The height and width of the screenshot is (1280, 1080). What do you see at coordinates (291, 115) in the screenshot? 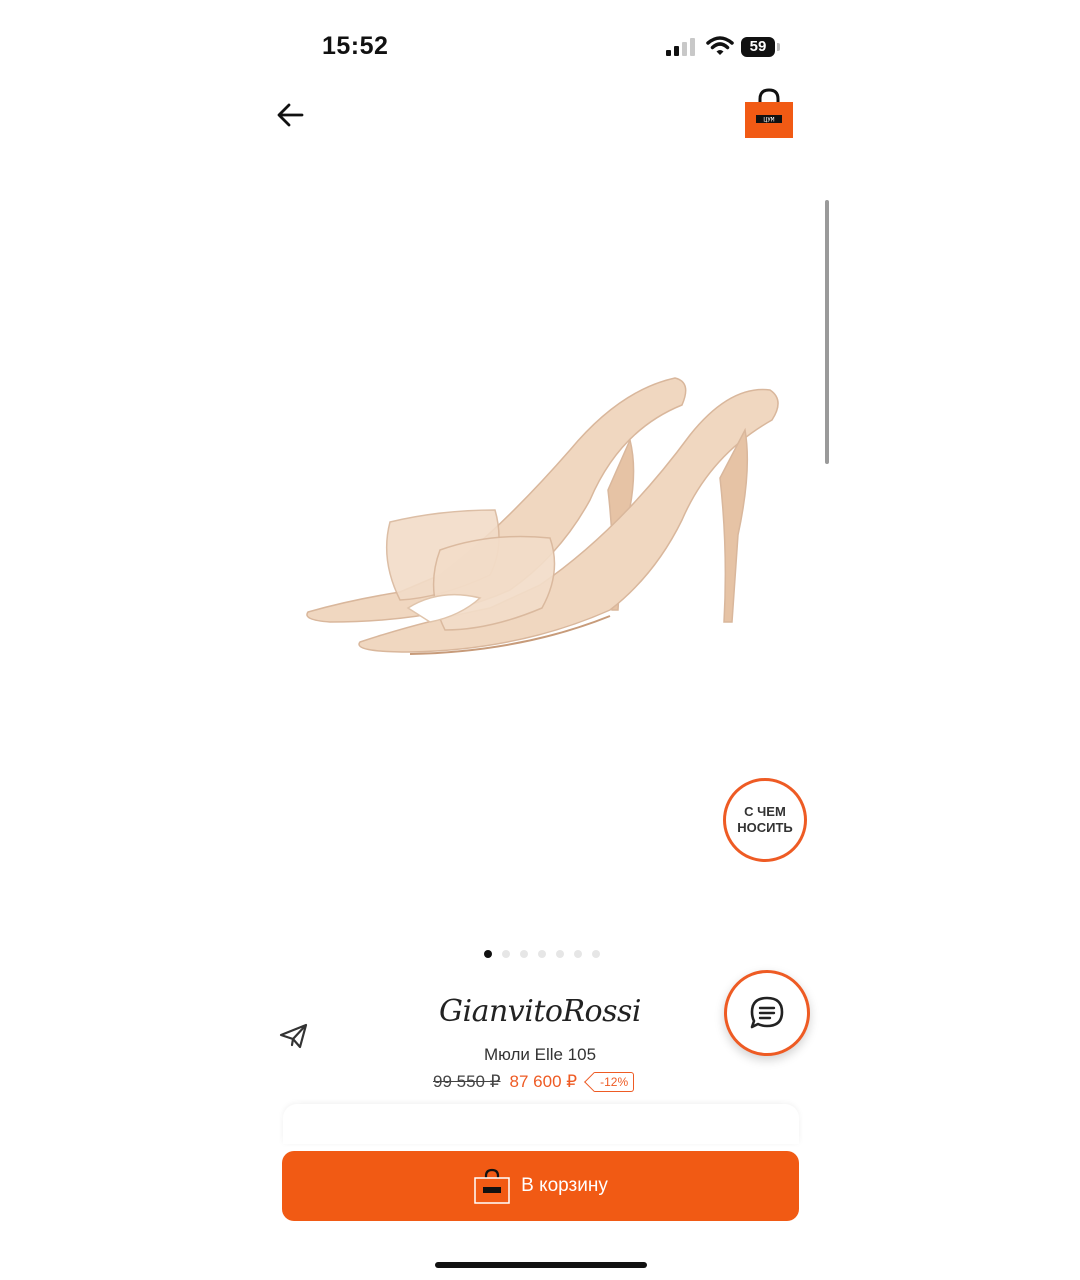
I see `arrow-left-icon` at bounding box center [291, 115].